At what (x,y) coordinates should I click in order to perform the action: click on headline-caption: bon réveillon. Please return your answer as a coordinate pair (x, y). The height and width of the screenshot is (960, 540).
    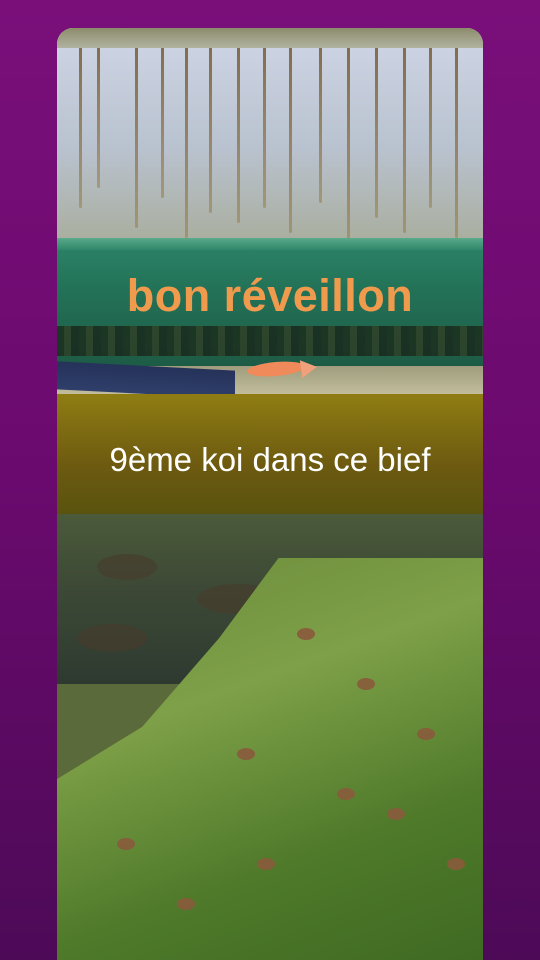
    Looking at the image, I should click on (270, 295).